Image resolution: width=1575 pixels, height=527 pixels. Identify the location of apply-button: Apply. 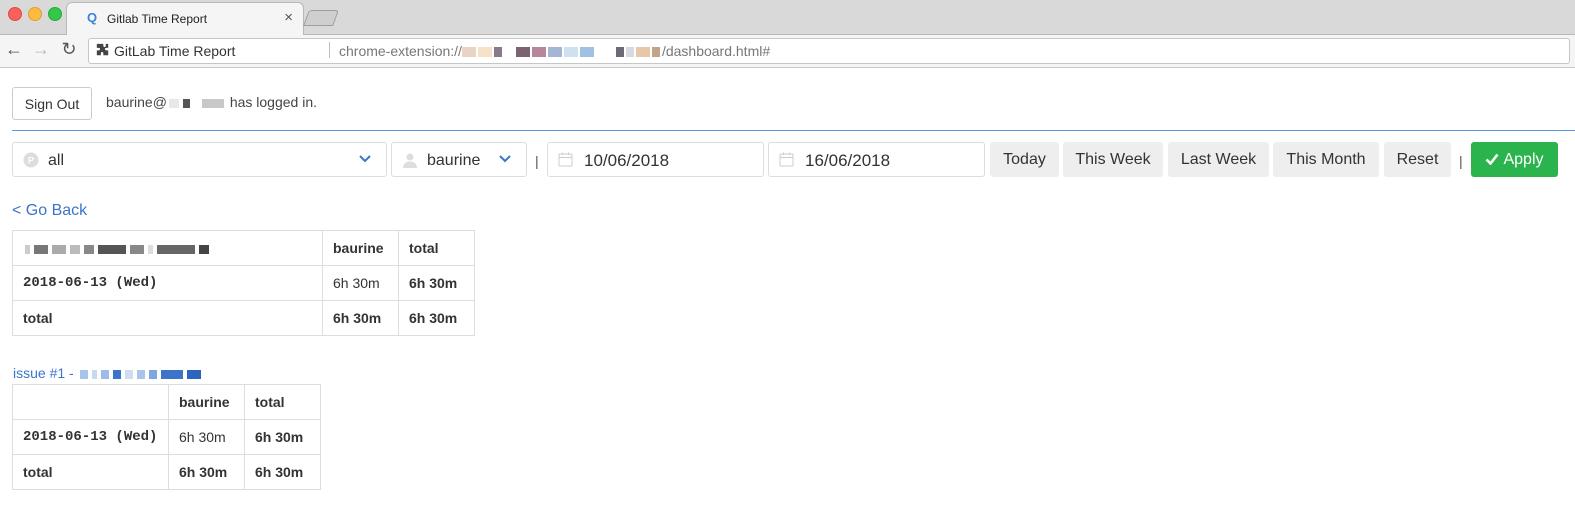
(1514, 159).